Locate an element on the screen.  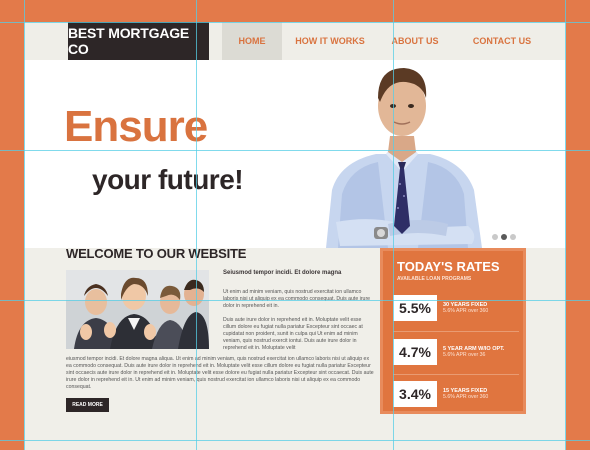
welcome-lead: Seiusmod tempor incidi. Et dolore magna is located at coordinates (282, 273).